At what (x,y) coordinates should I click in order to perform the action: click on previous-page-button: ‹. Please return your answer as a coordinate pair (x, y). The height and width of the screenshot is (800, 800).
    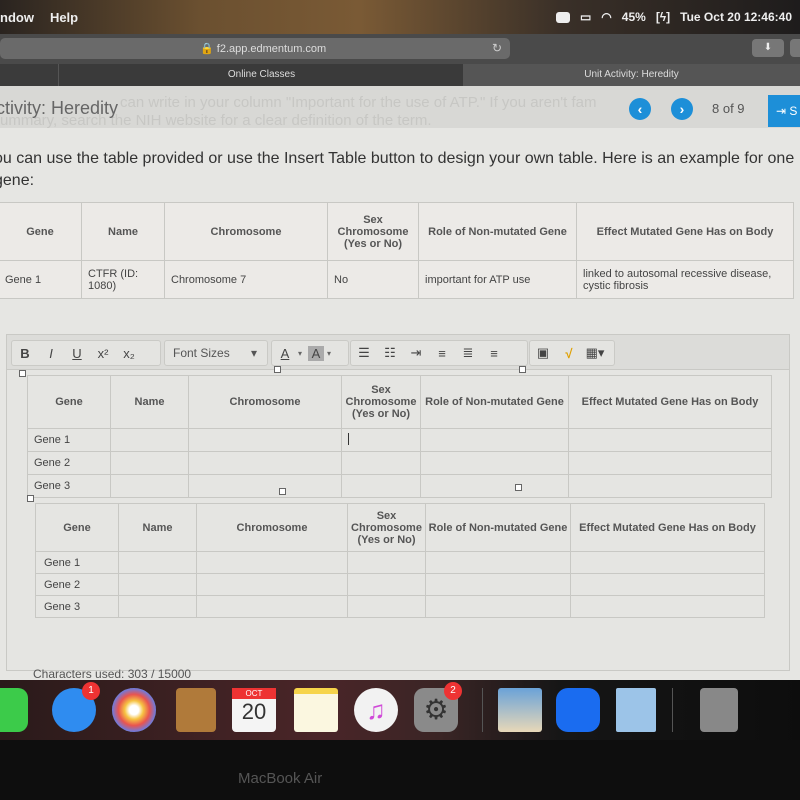
    Looking at the image, I should click on (640, 109).